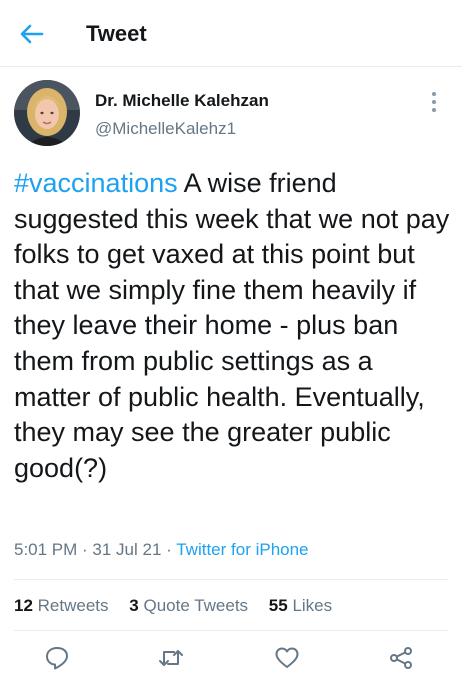 The image size is (462, 680). I want to click on action-bar, so click(231, 660).